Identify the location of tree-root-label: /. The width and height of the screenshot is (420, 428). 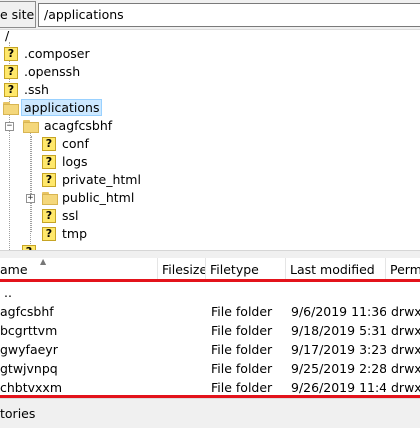
(7, 36).